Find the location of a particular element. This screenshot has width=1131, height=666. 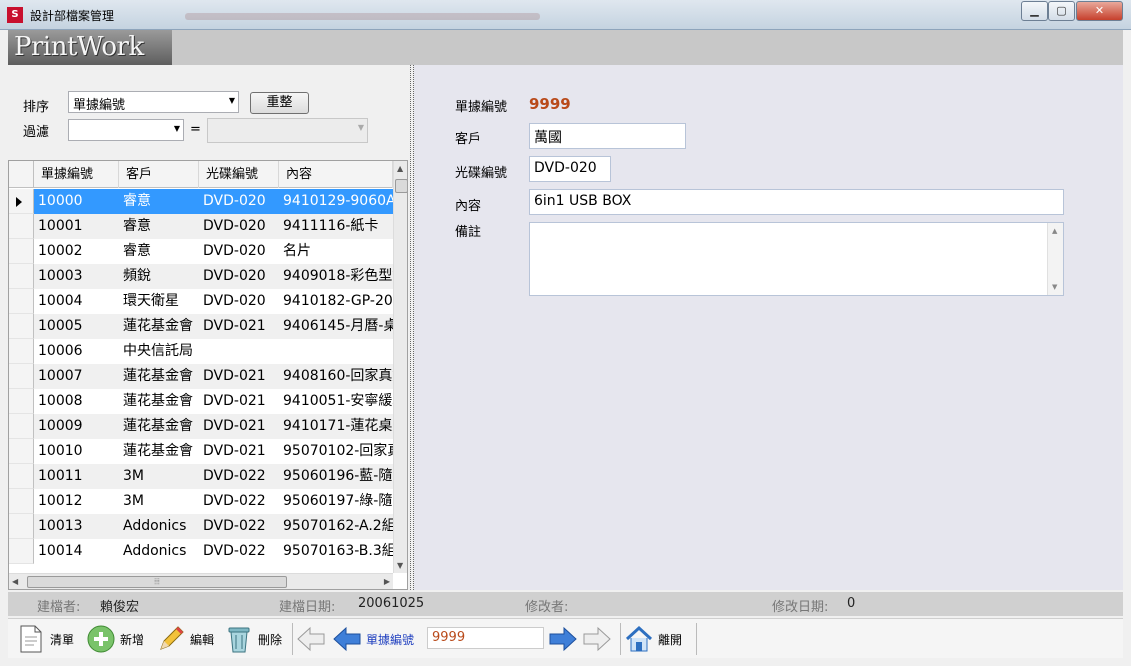

cell-content: 9409018-彩色型錄 is located at coordinates (336, 276).